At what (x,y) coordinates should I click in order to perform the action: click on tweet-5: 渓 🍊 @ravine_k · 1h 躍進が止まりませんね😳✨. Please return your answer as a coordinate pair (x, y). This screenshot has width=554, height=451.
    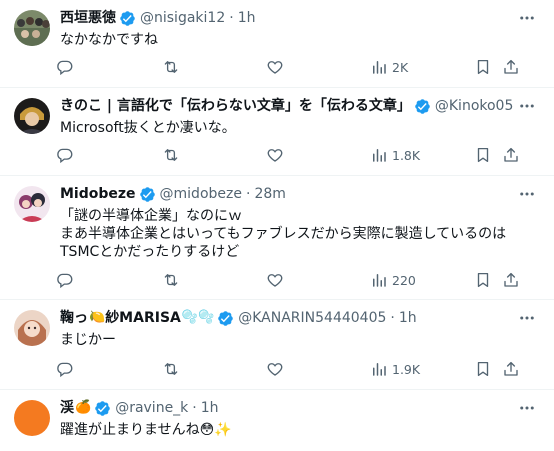
    Looking at the image, I should click on (277, 420).